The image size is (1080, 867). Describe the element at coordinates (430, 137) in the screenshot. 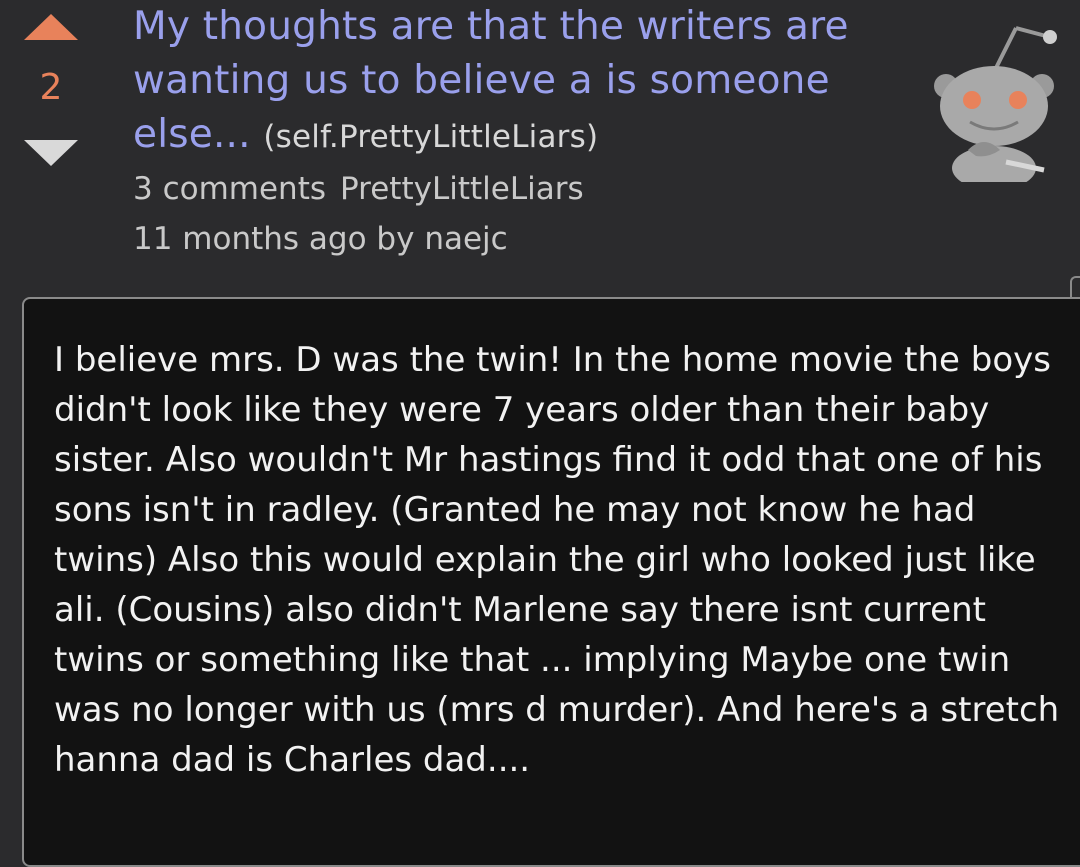

I see `post-domain: (self.PrettyLittleLiars)` at that location.